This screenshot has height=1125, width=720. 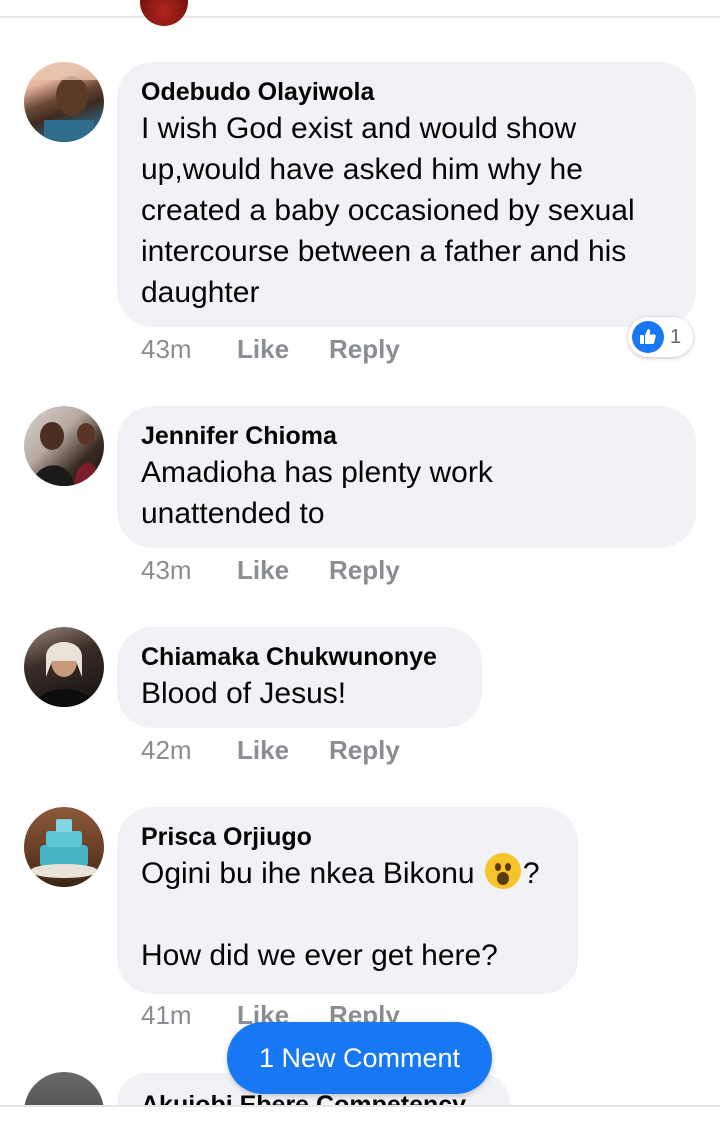 What do you see at coordinates (347, 837) in the screenshot?
I see `comment-author: Prisca Orjiugo` at bounding box center [347, 837].